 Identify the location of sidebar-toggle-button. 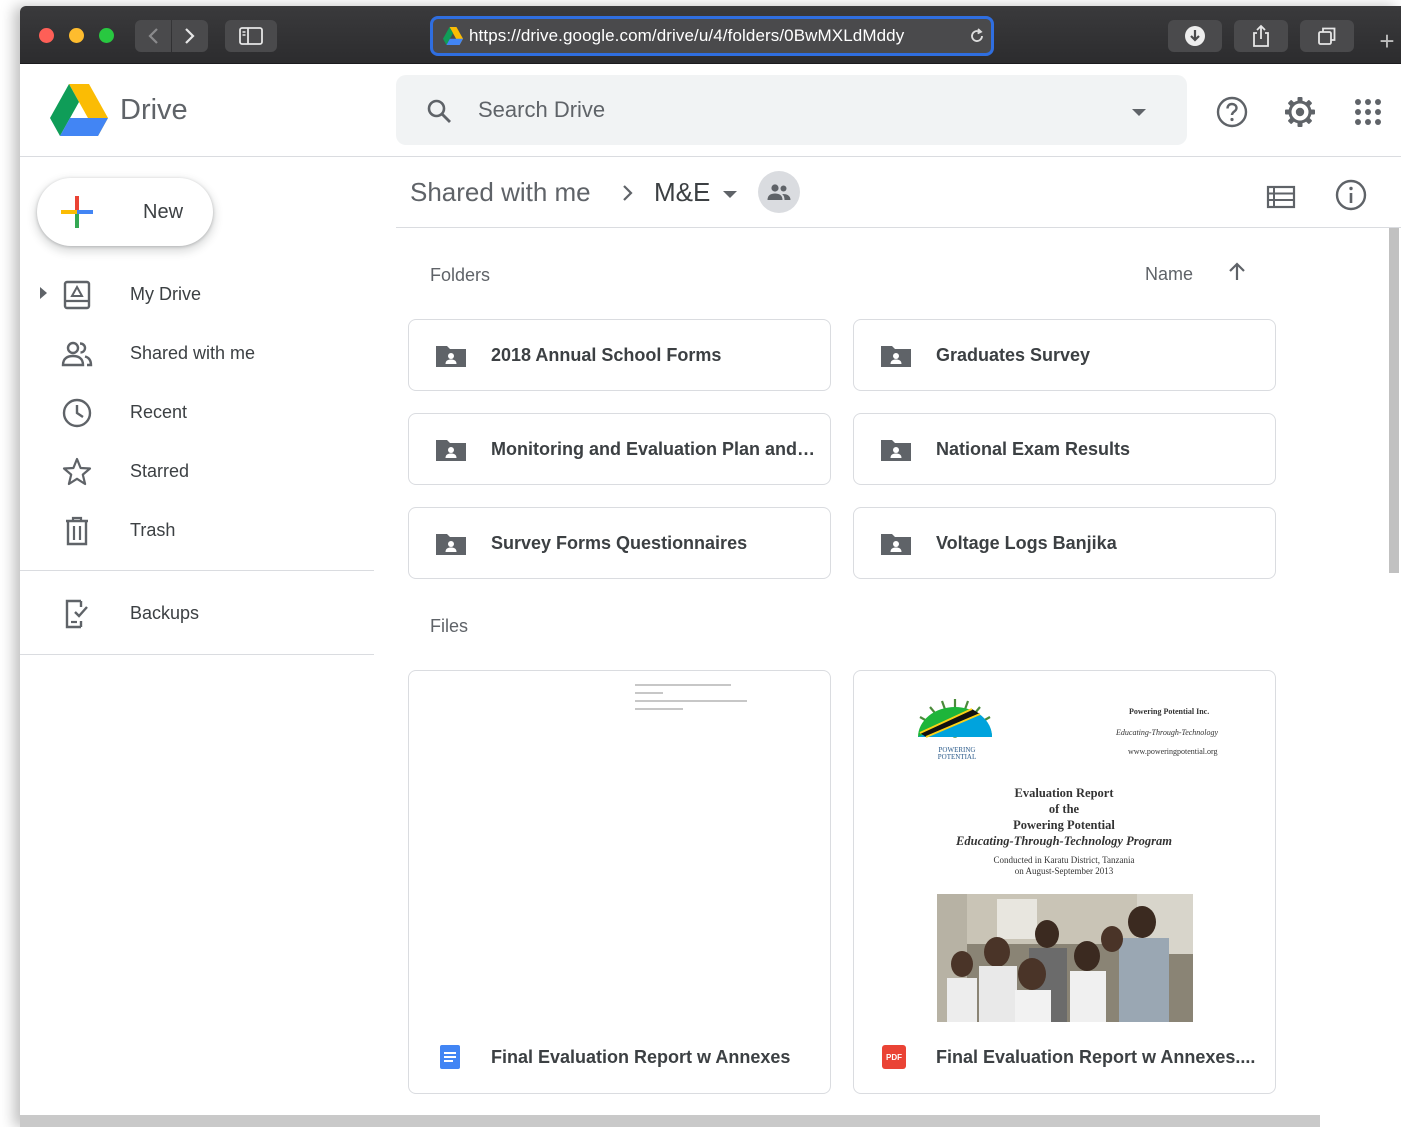
(251, 36).